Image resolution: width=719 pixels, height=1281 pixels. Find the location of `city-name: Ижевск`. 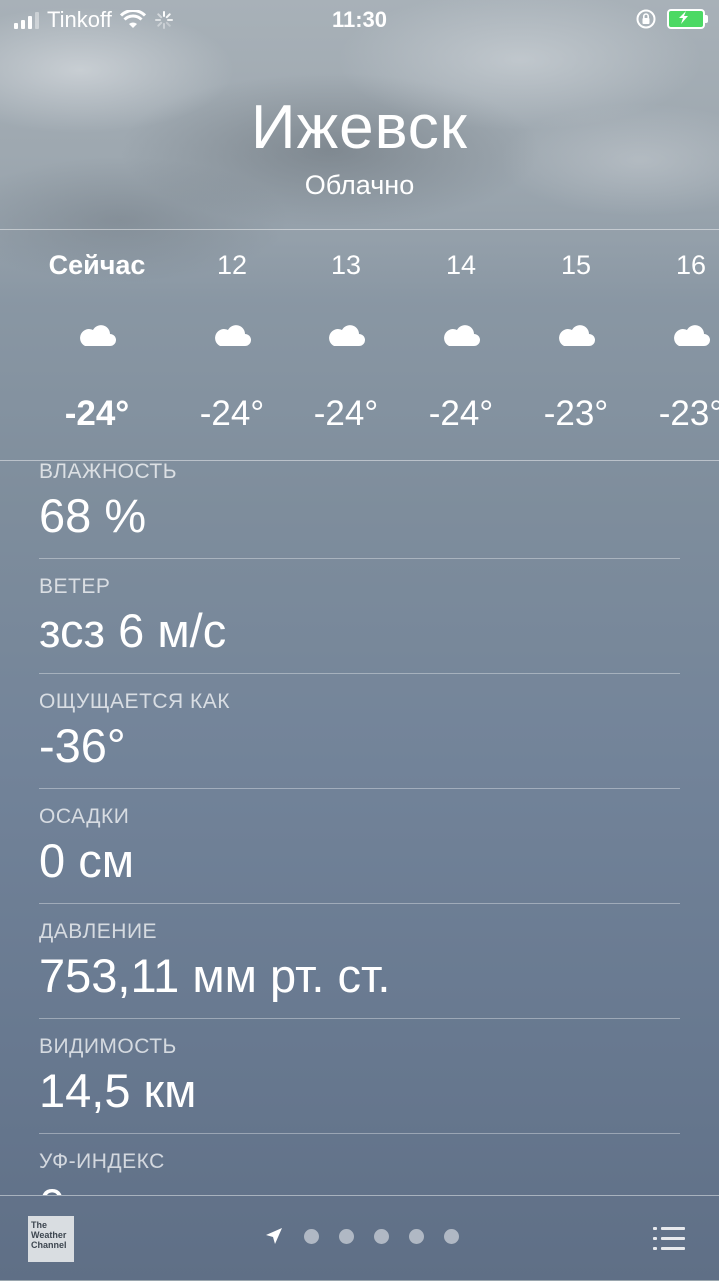

city-name: Ижевск is located at coordinates (359, 127).